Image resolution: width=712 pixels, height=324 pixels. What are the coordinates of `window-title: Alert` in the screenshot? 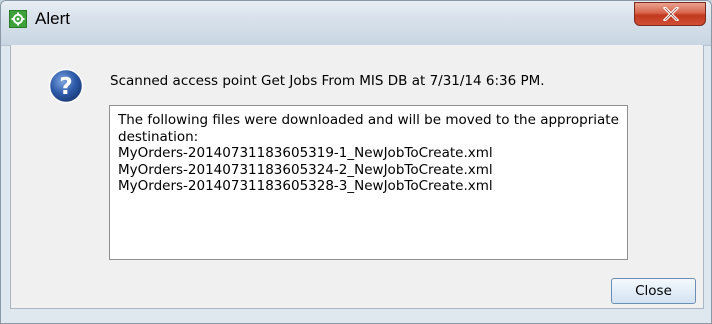 It's located at (52, 18).